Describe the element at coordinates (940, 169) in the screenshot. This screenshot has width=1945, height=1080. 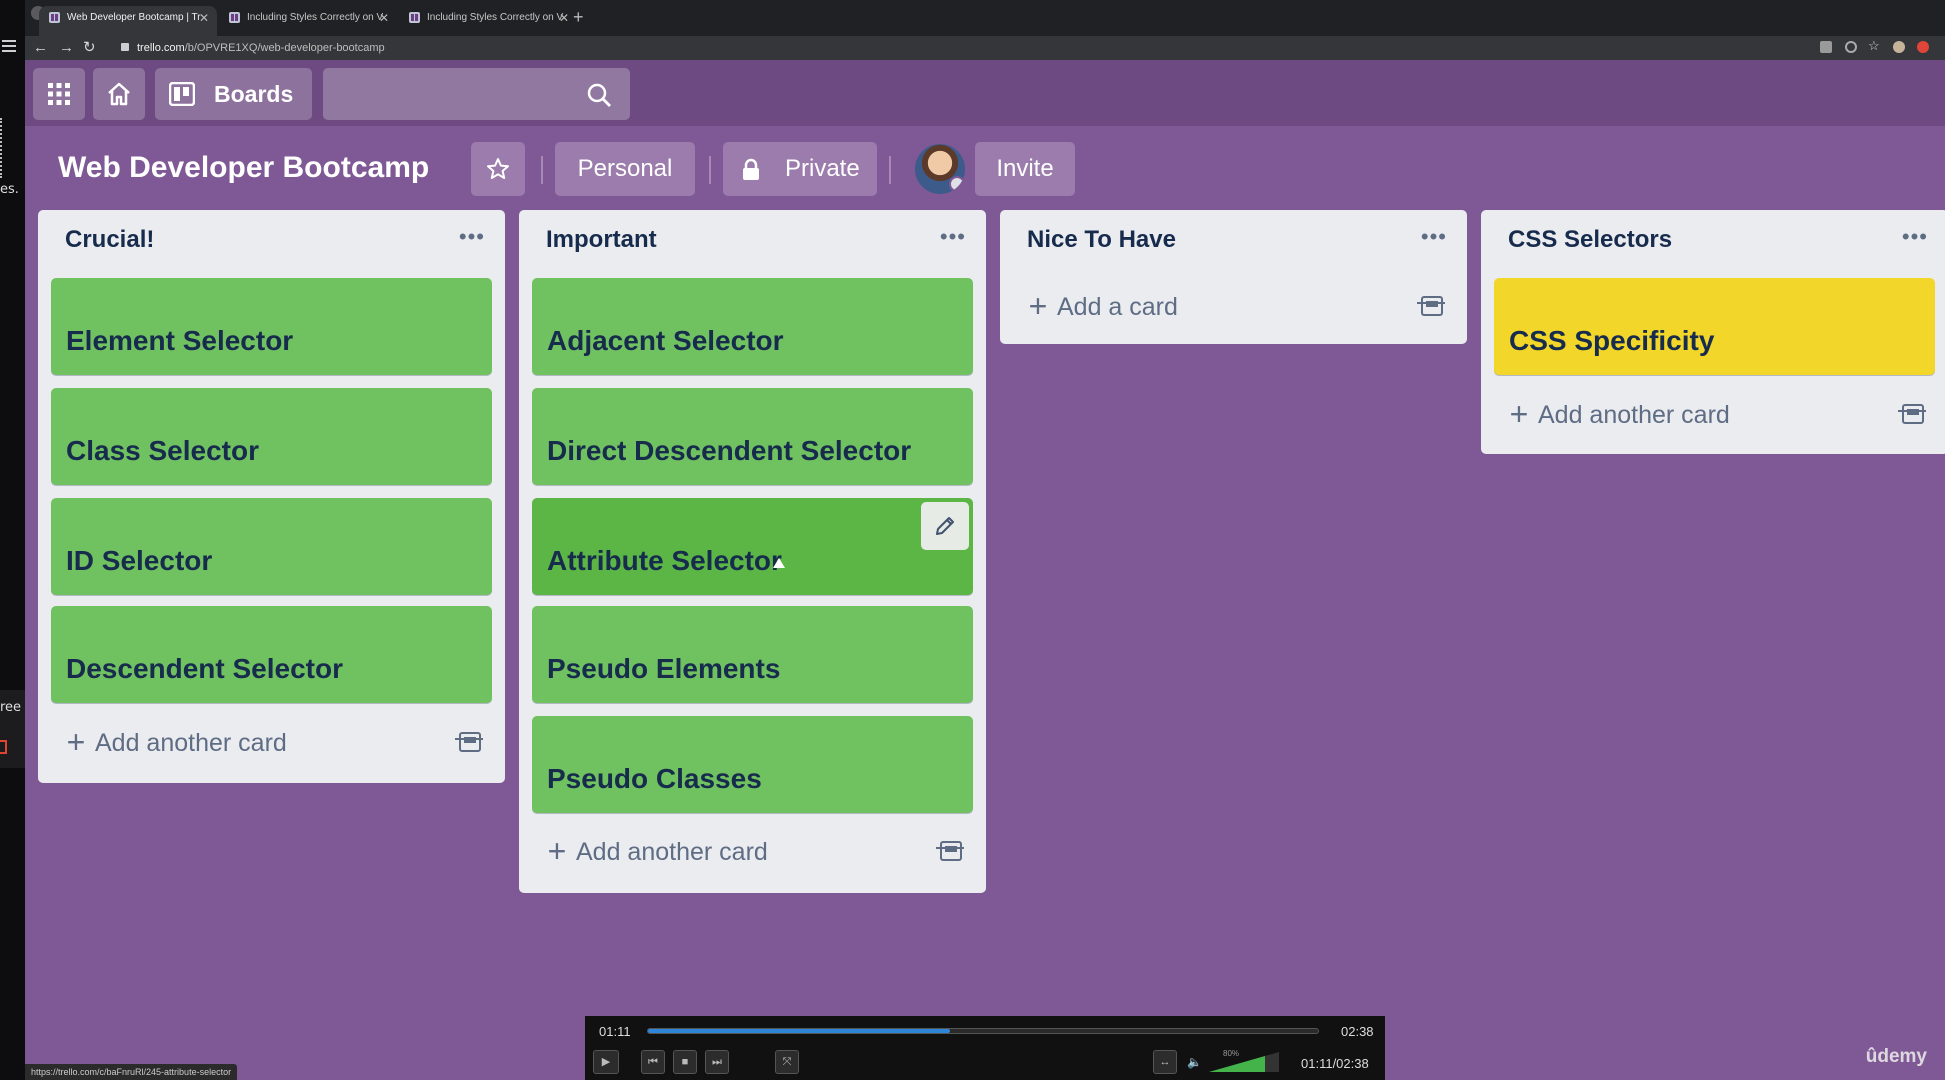
I see `member-avatar` at that location.